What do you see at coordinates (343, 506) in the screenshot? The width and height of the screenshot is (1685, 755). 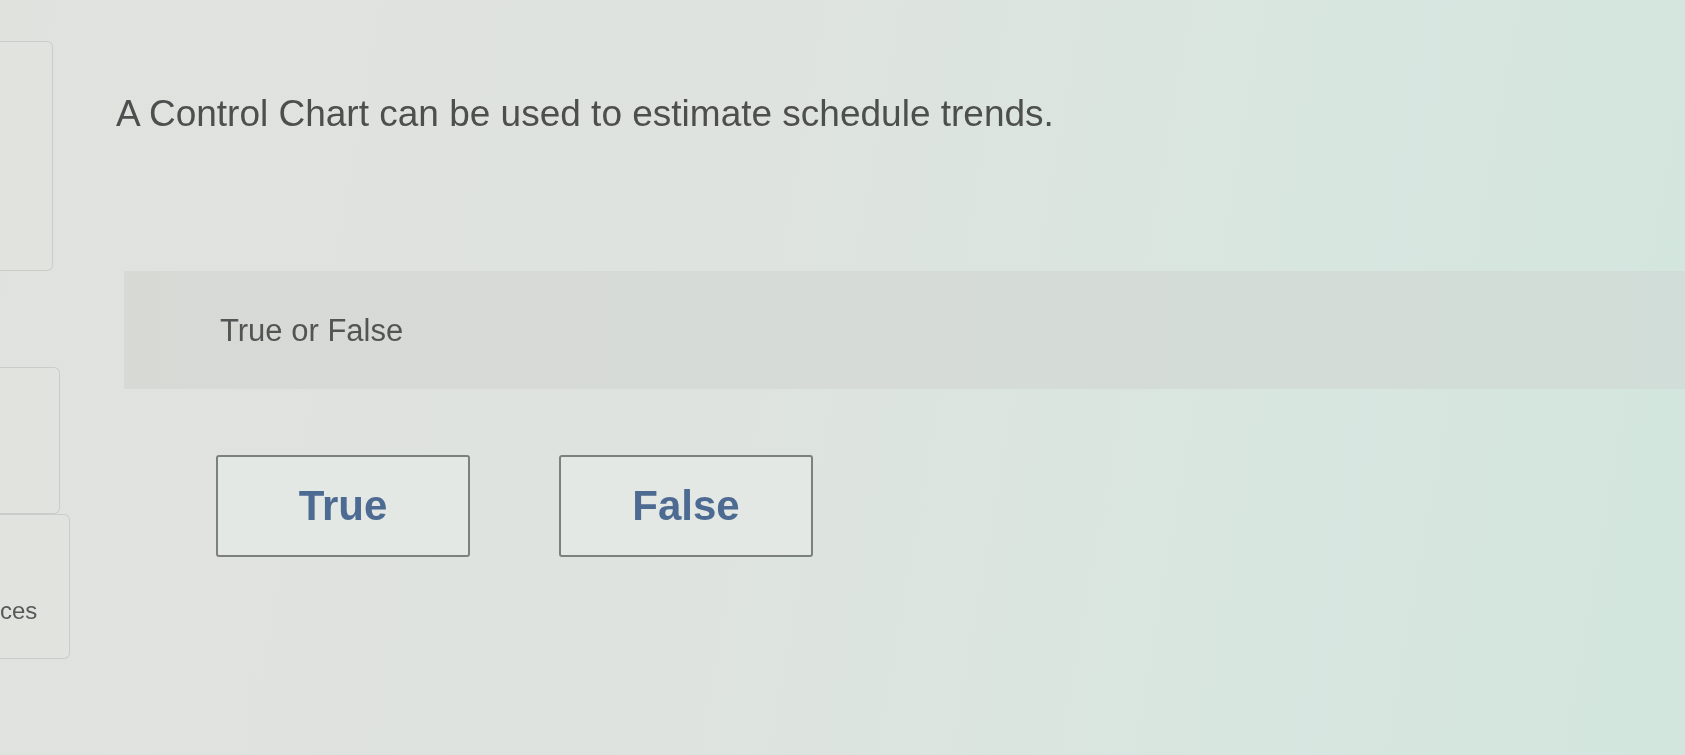 I see `answer-button: True` at bounding box center [343, 506].